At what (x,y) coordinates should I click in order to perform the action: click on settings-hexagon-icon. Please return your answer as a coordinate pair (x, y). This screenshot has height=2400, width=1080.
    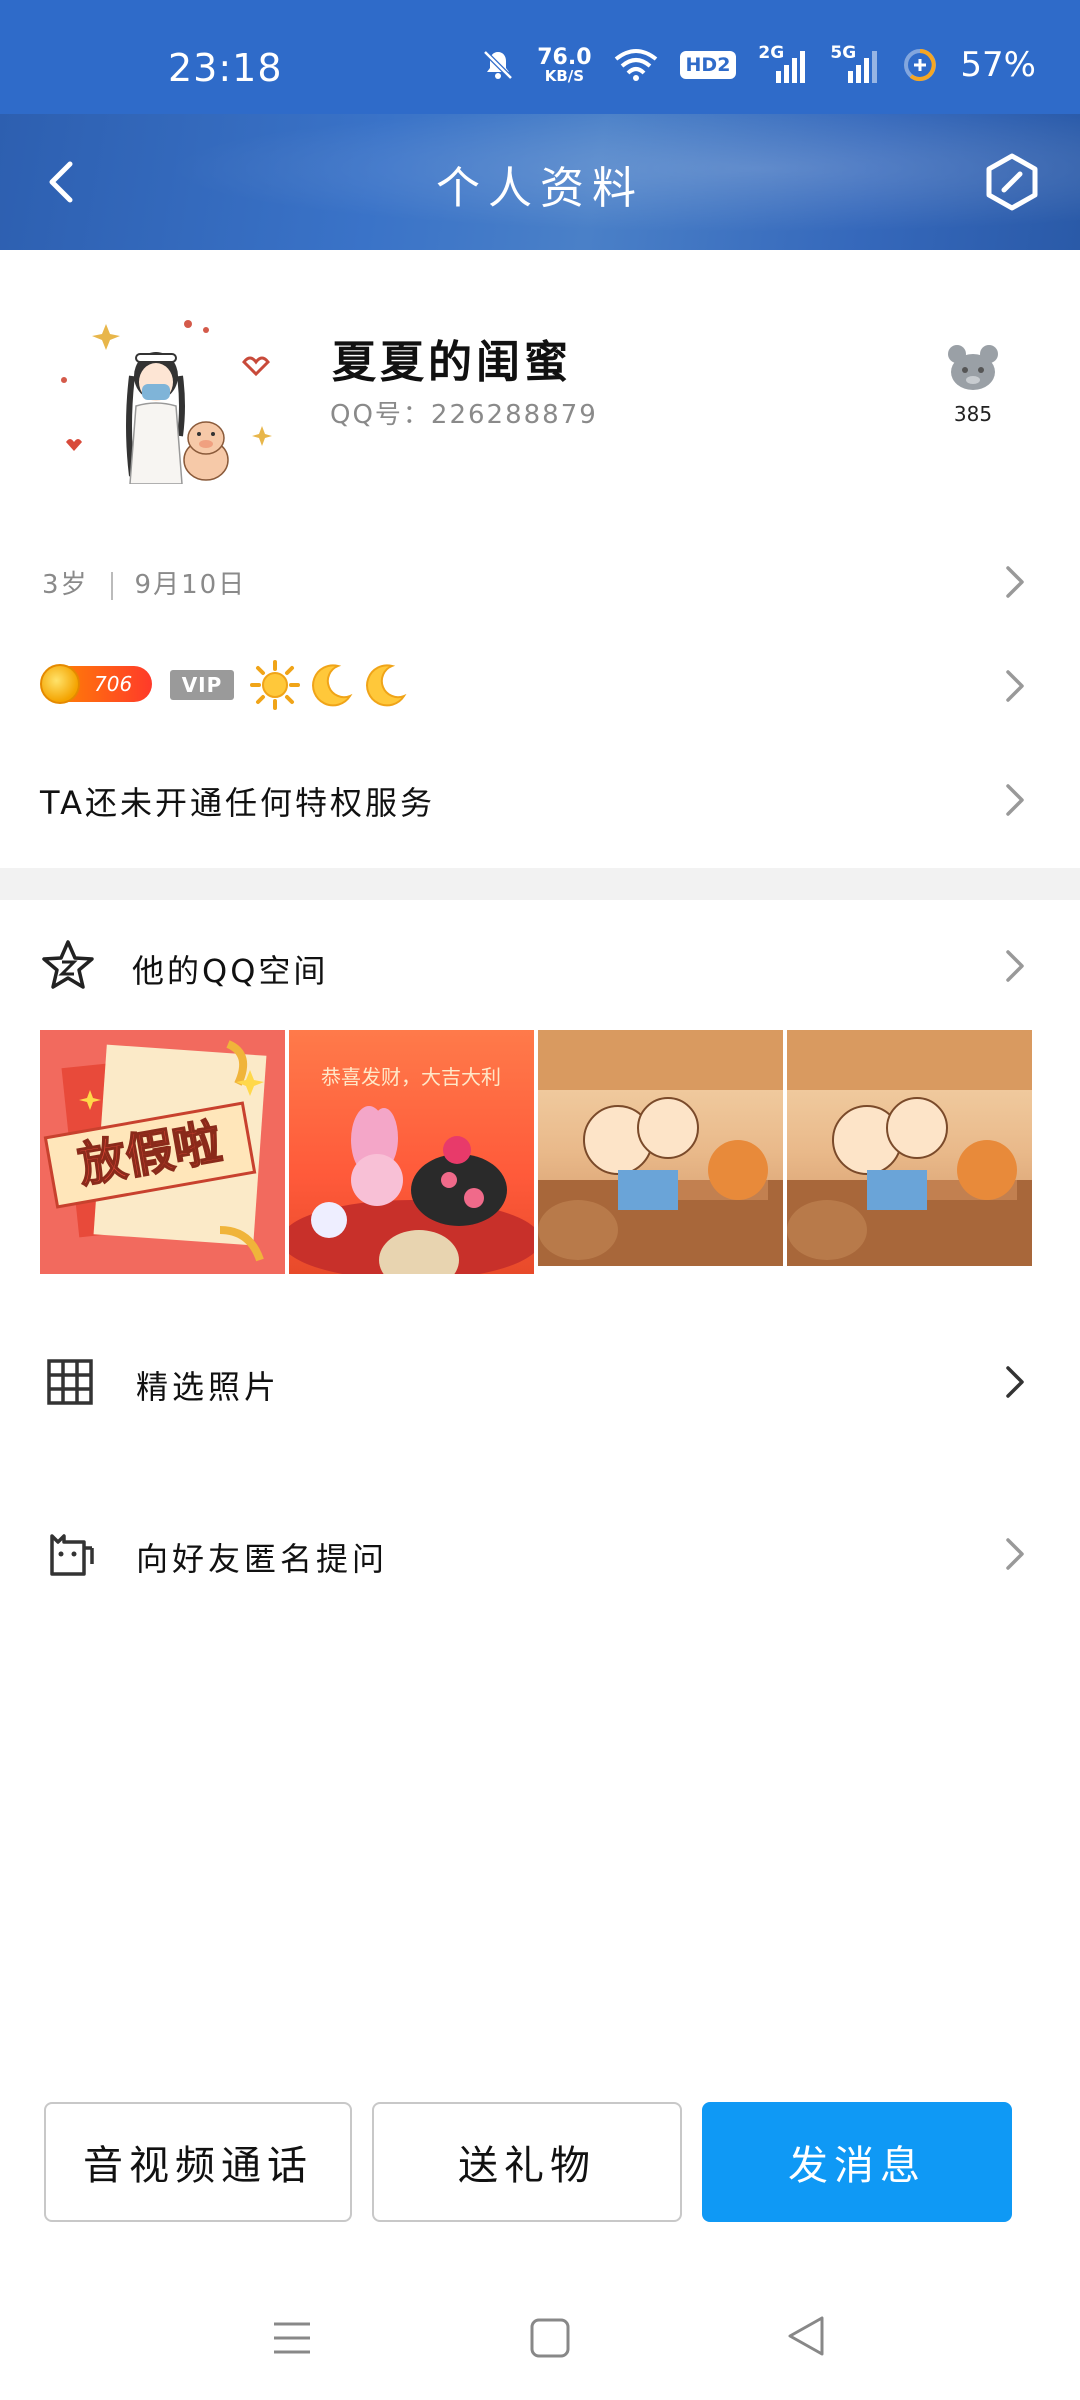
    Looking at the image, I should click on (1012, 182).